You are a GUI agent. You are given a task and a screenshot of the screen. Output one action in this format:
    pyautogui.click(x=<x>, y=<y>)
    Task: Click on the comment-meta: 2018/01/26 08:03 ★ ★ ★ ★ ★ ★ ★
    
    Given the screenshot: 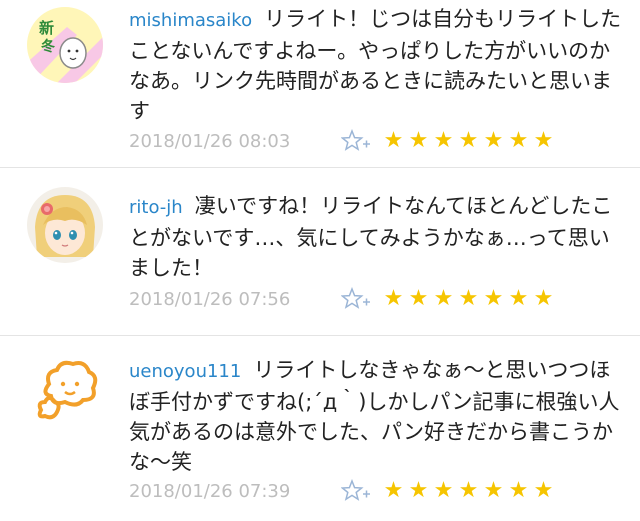 What is the action you would take?
    pyautogui.click(x=342, y=141)
    